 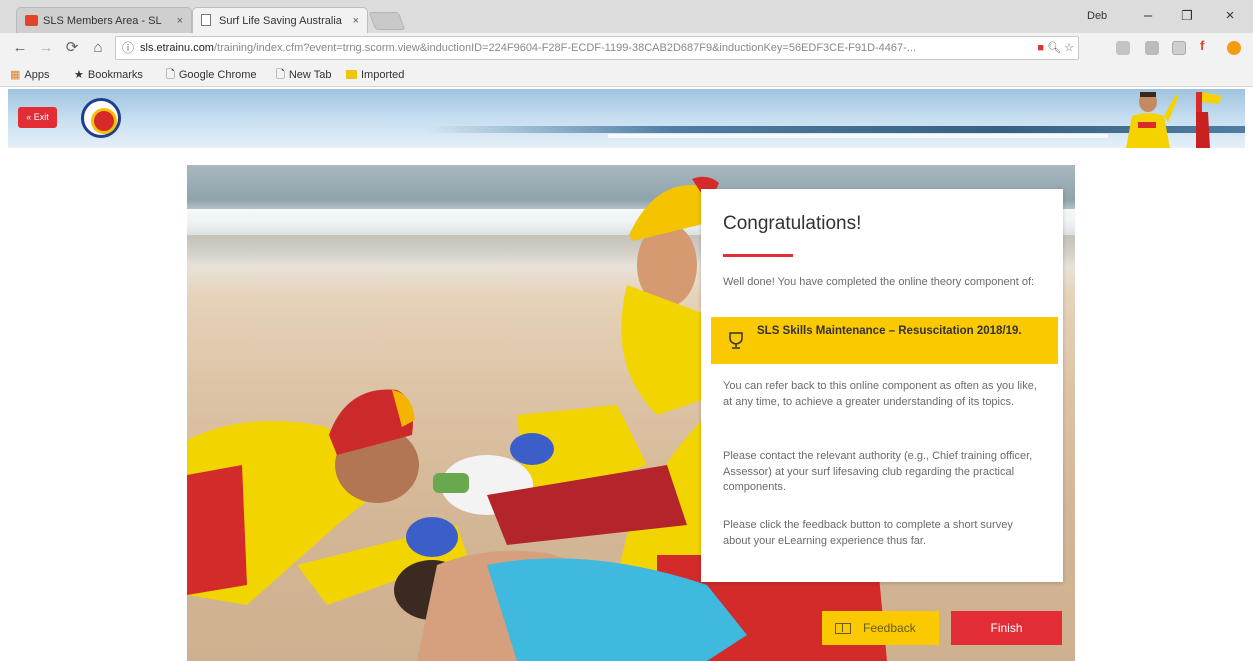 I want to click on apps-grid-icon: ▦, so click(x=15, y=75).